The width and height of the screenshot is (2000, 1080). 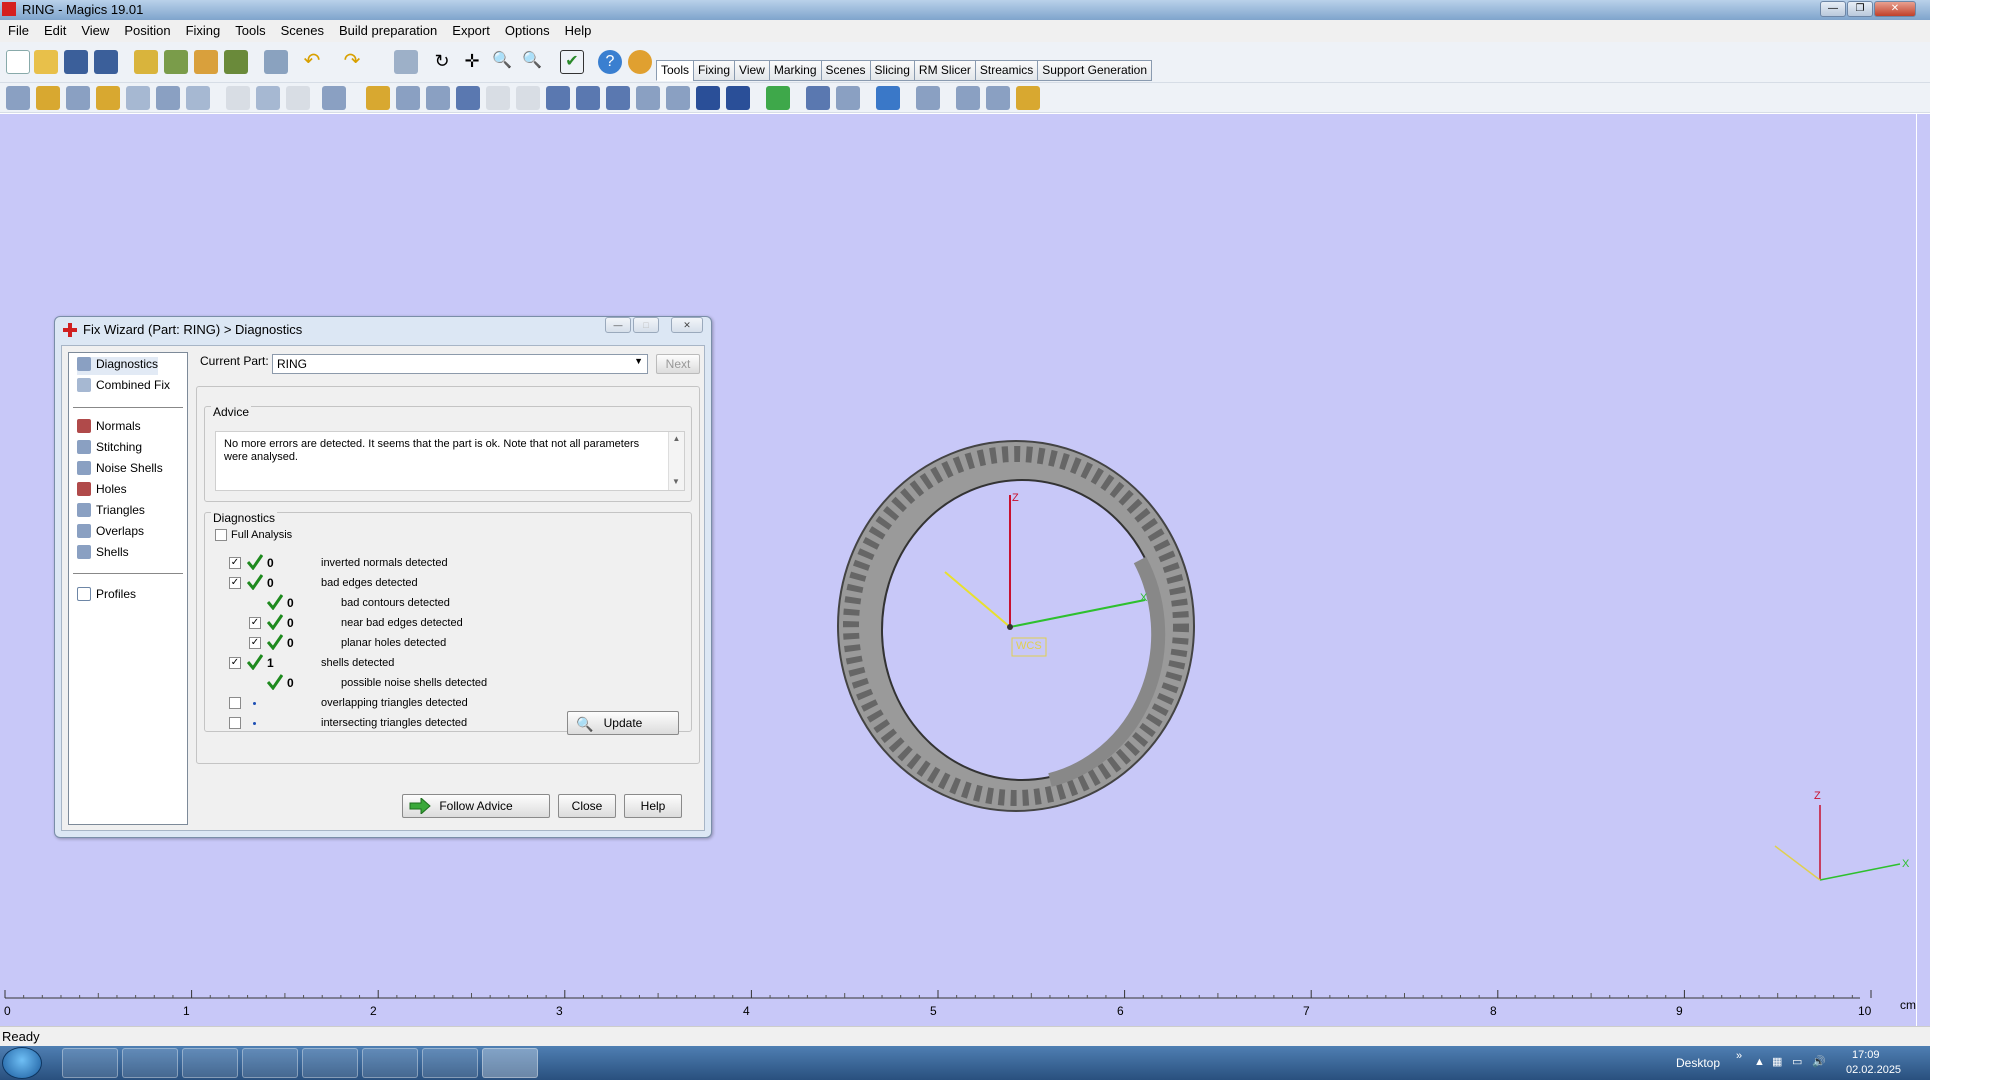 I want to click on current-part-label: Current Part:, so click(x=234, y=361).